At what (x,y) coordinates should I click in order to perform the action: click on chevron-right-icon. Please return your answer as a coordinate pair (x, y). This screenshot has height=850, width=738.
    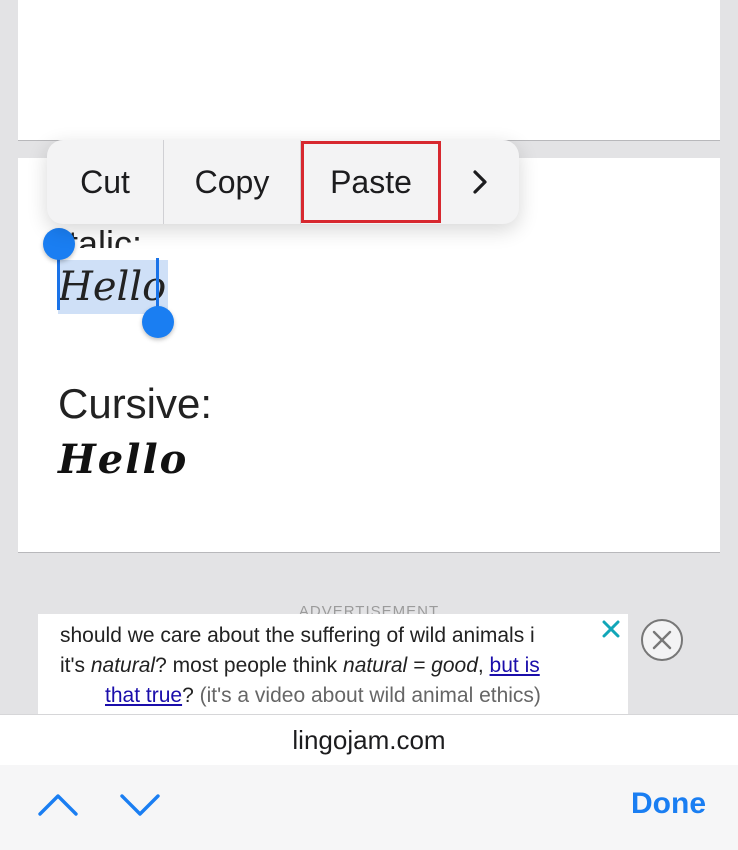
    Looking at the image, I should click on (480, 182).